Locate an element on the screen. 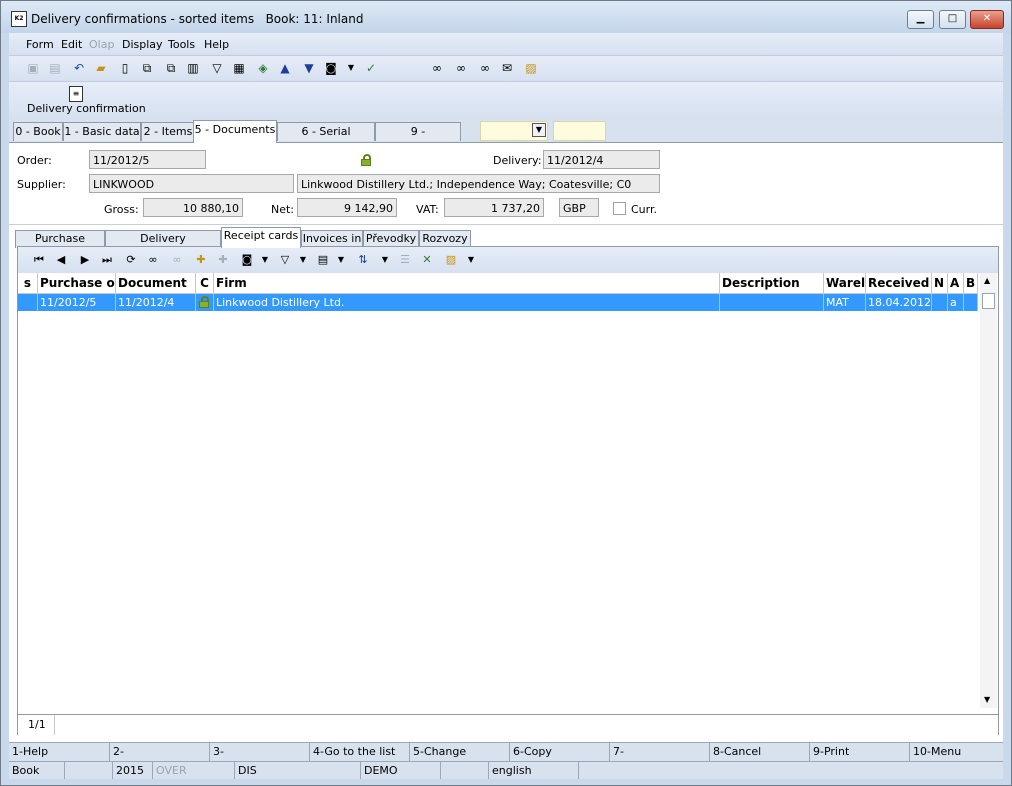 Image resolution: width=1012 pixels, height=786 pixels. check-arrow-icon: ✓ is located at coordinates (371, 68).